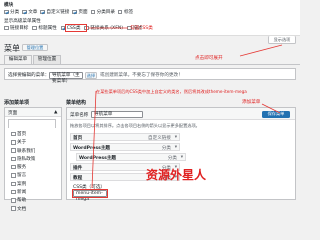 The width and height of the screenshot is (320, 240). I want to click on page-checkbox-item: 文档, so click(23, 209).